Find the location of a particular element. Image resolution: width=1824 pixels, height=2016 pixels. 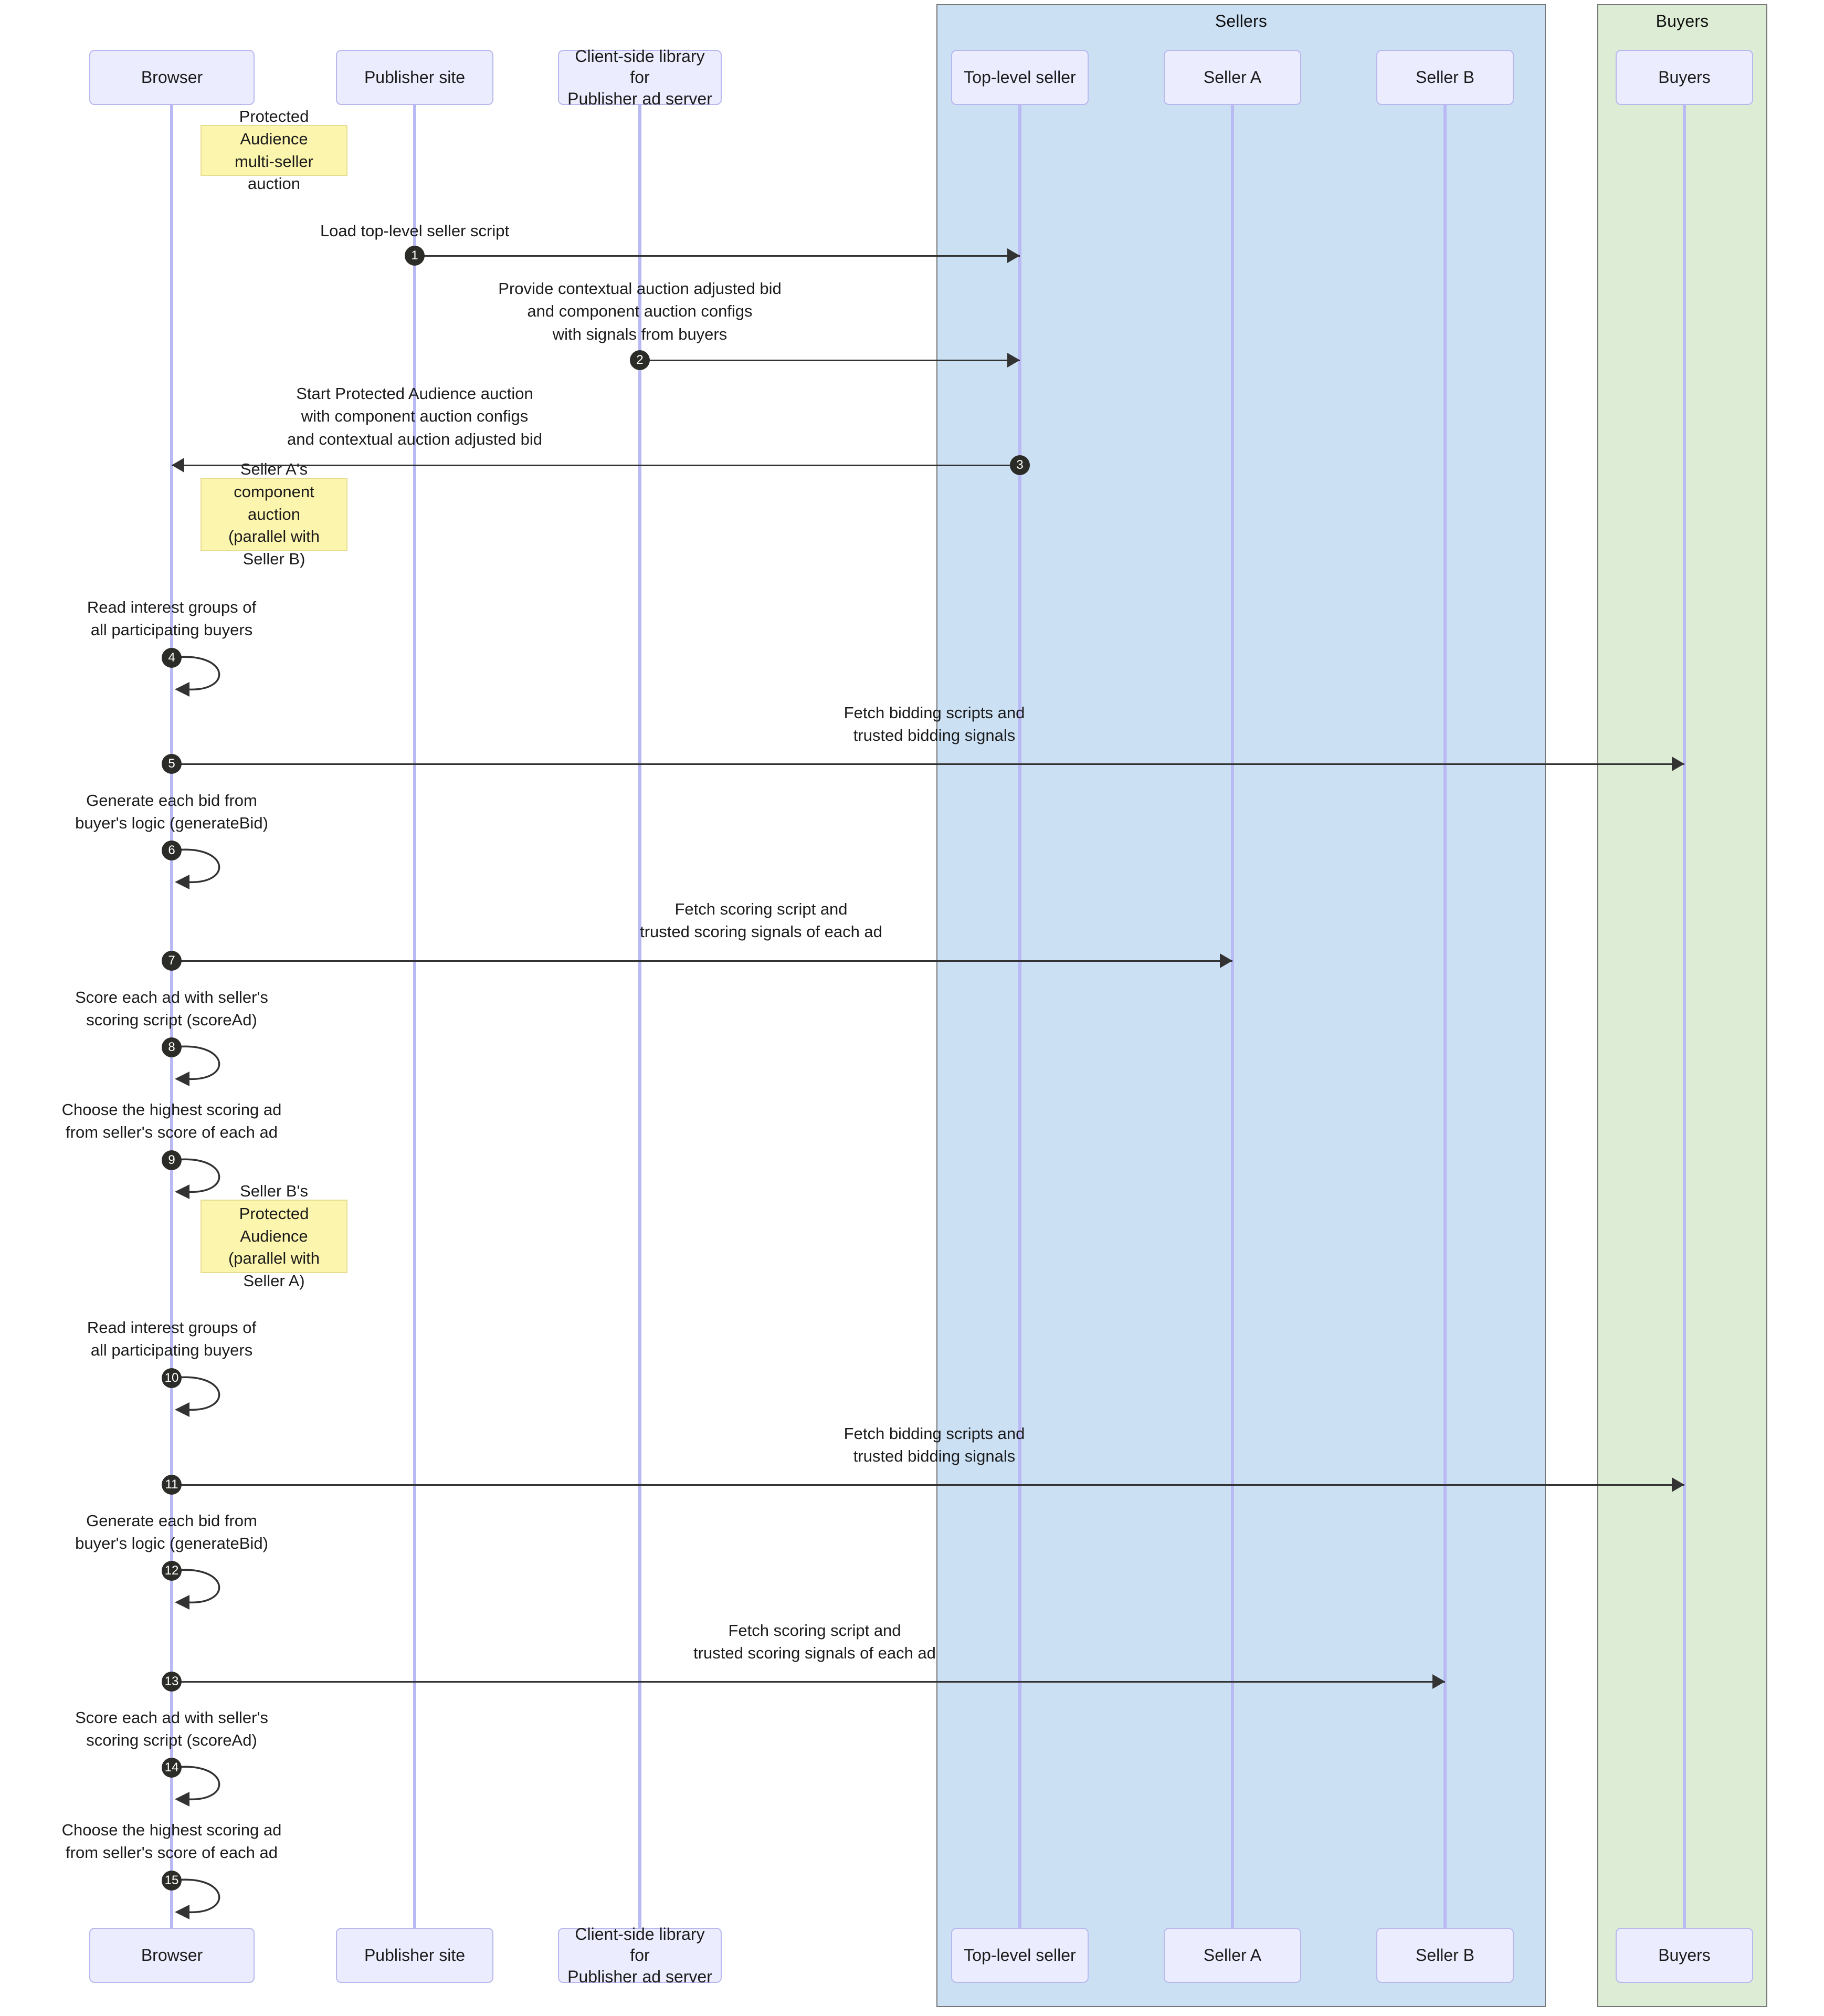

message-sequence-number-13: 13 is located at coordinates (172, 1682).